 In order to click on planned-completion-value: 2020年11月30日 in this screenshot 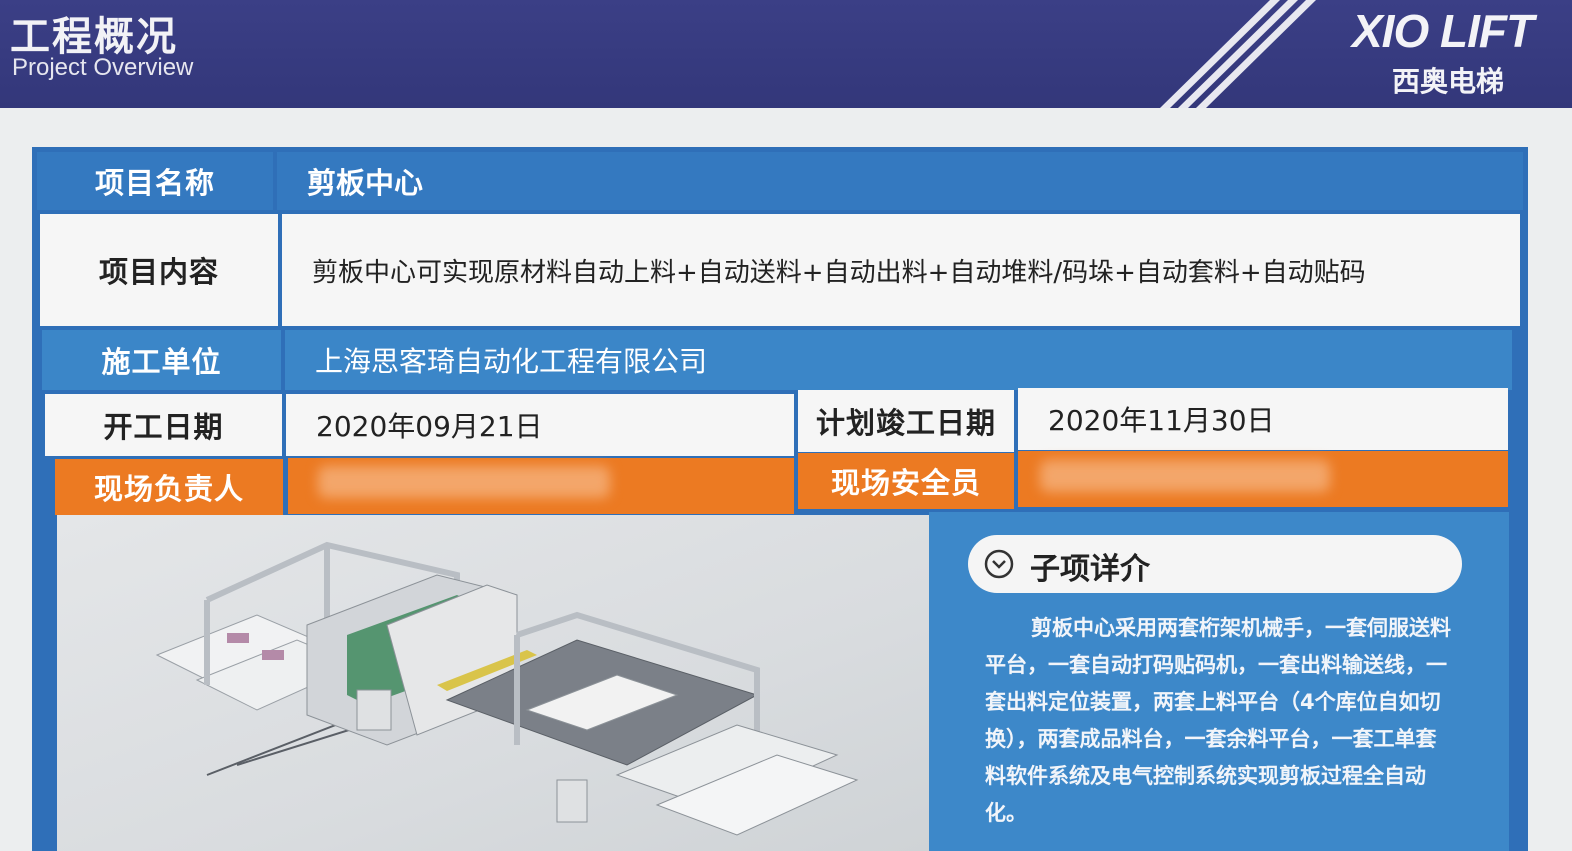, I will do `click(1263, 419)`.